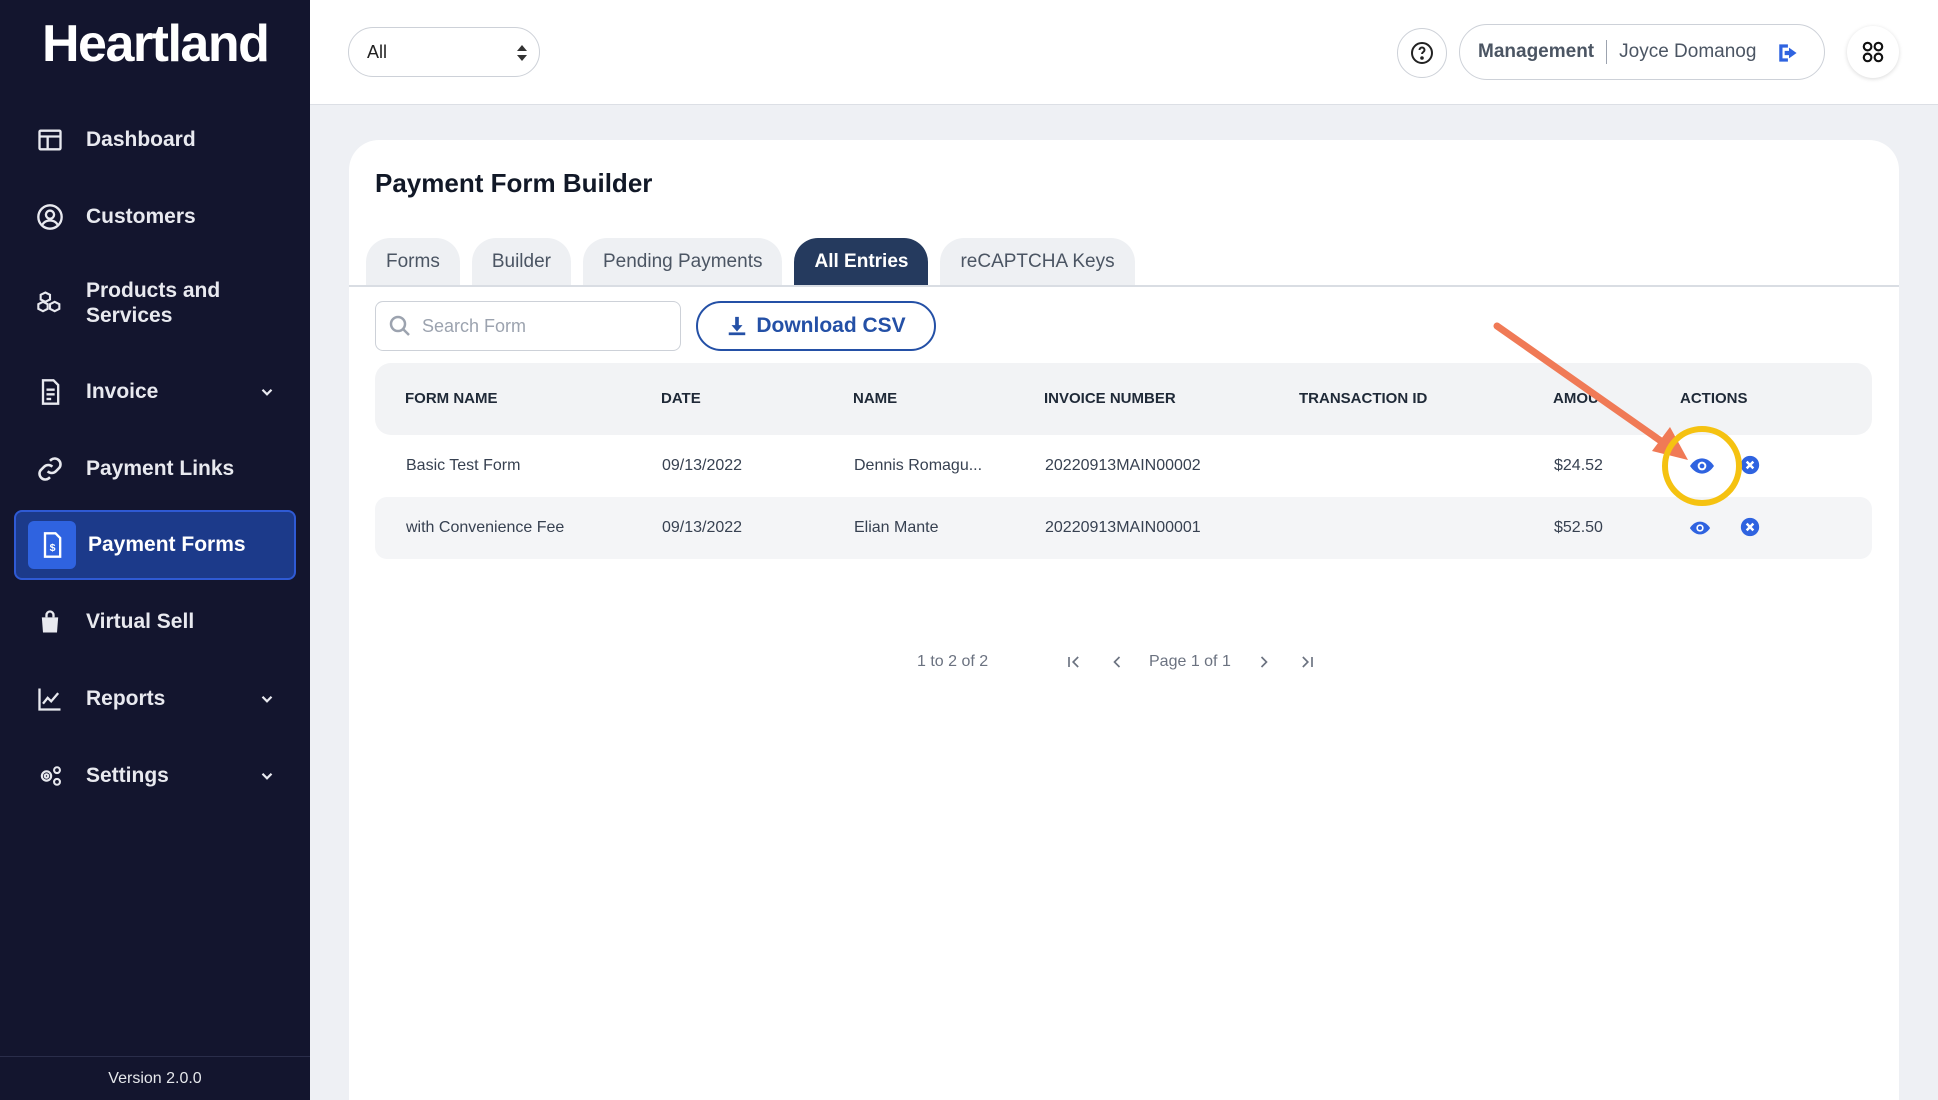  I want to click on sidebar-item-virtual-sell: Virtual Sell, so click(155, 622).